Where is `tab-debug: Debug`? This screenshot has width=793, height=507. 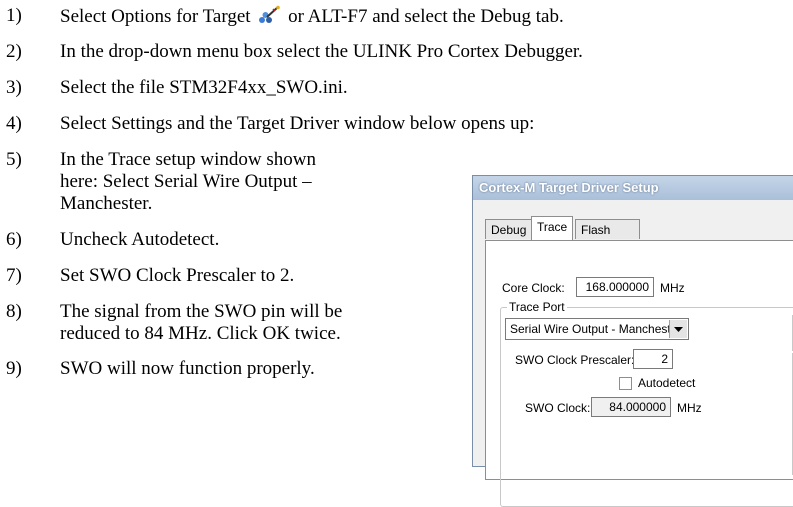 tab-debug: Debug is located at coordinates (509, 229).